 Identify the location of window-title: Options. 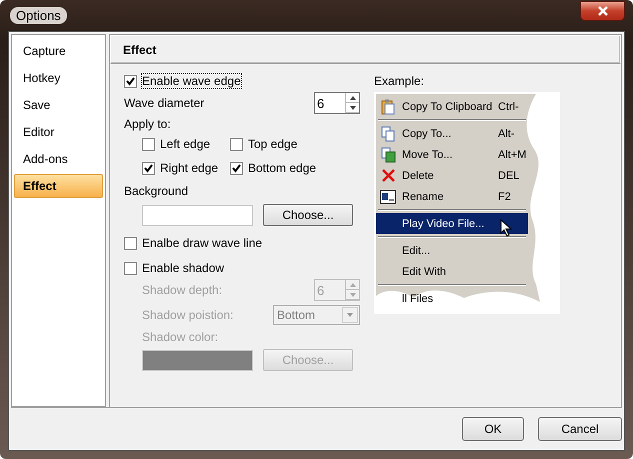
(38, 15).